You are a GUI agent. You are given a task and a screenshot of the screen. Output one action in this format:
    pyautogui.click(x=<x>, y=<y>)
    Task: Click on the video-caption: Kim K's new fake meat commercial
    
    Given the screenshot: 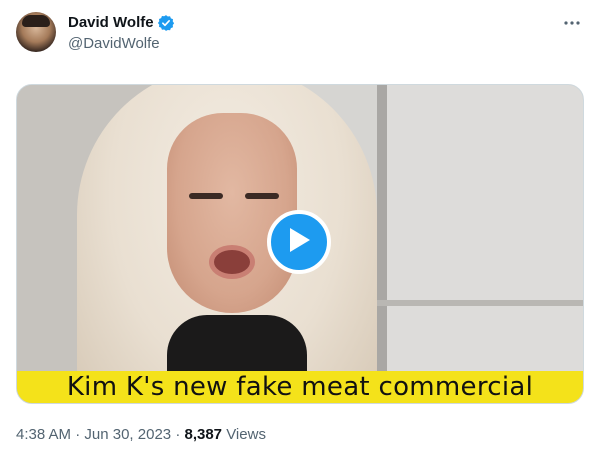 What is the action you would take?
    pyautogui.click(x=300, y=387)
    